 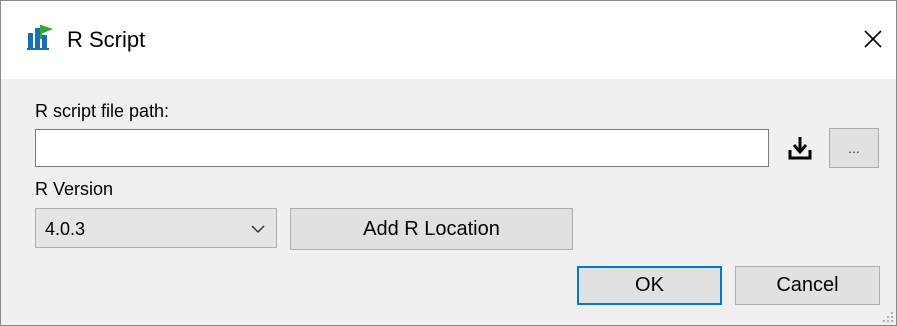 I want to click on script-path-input, so click(x=402, y=148).